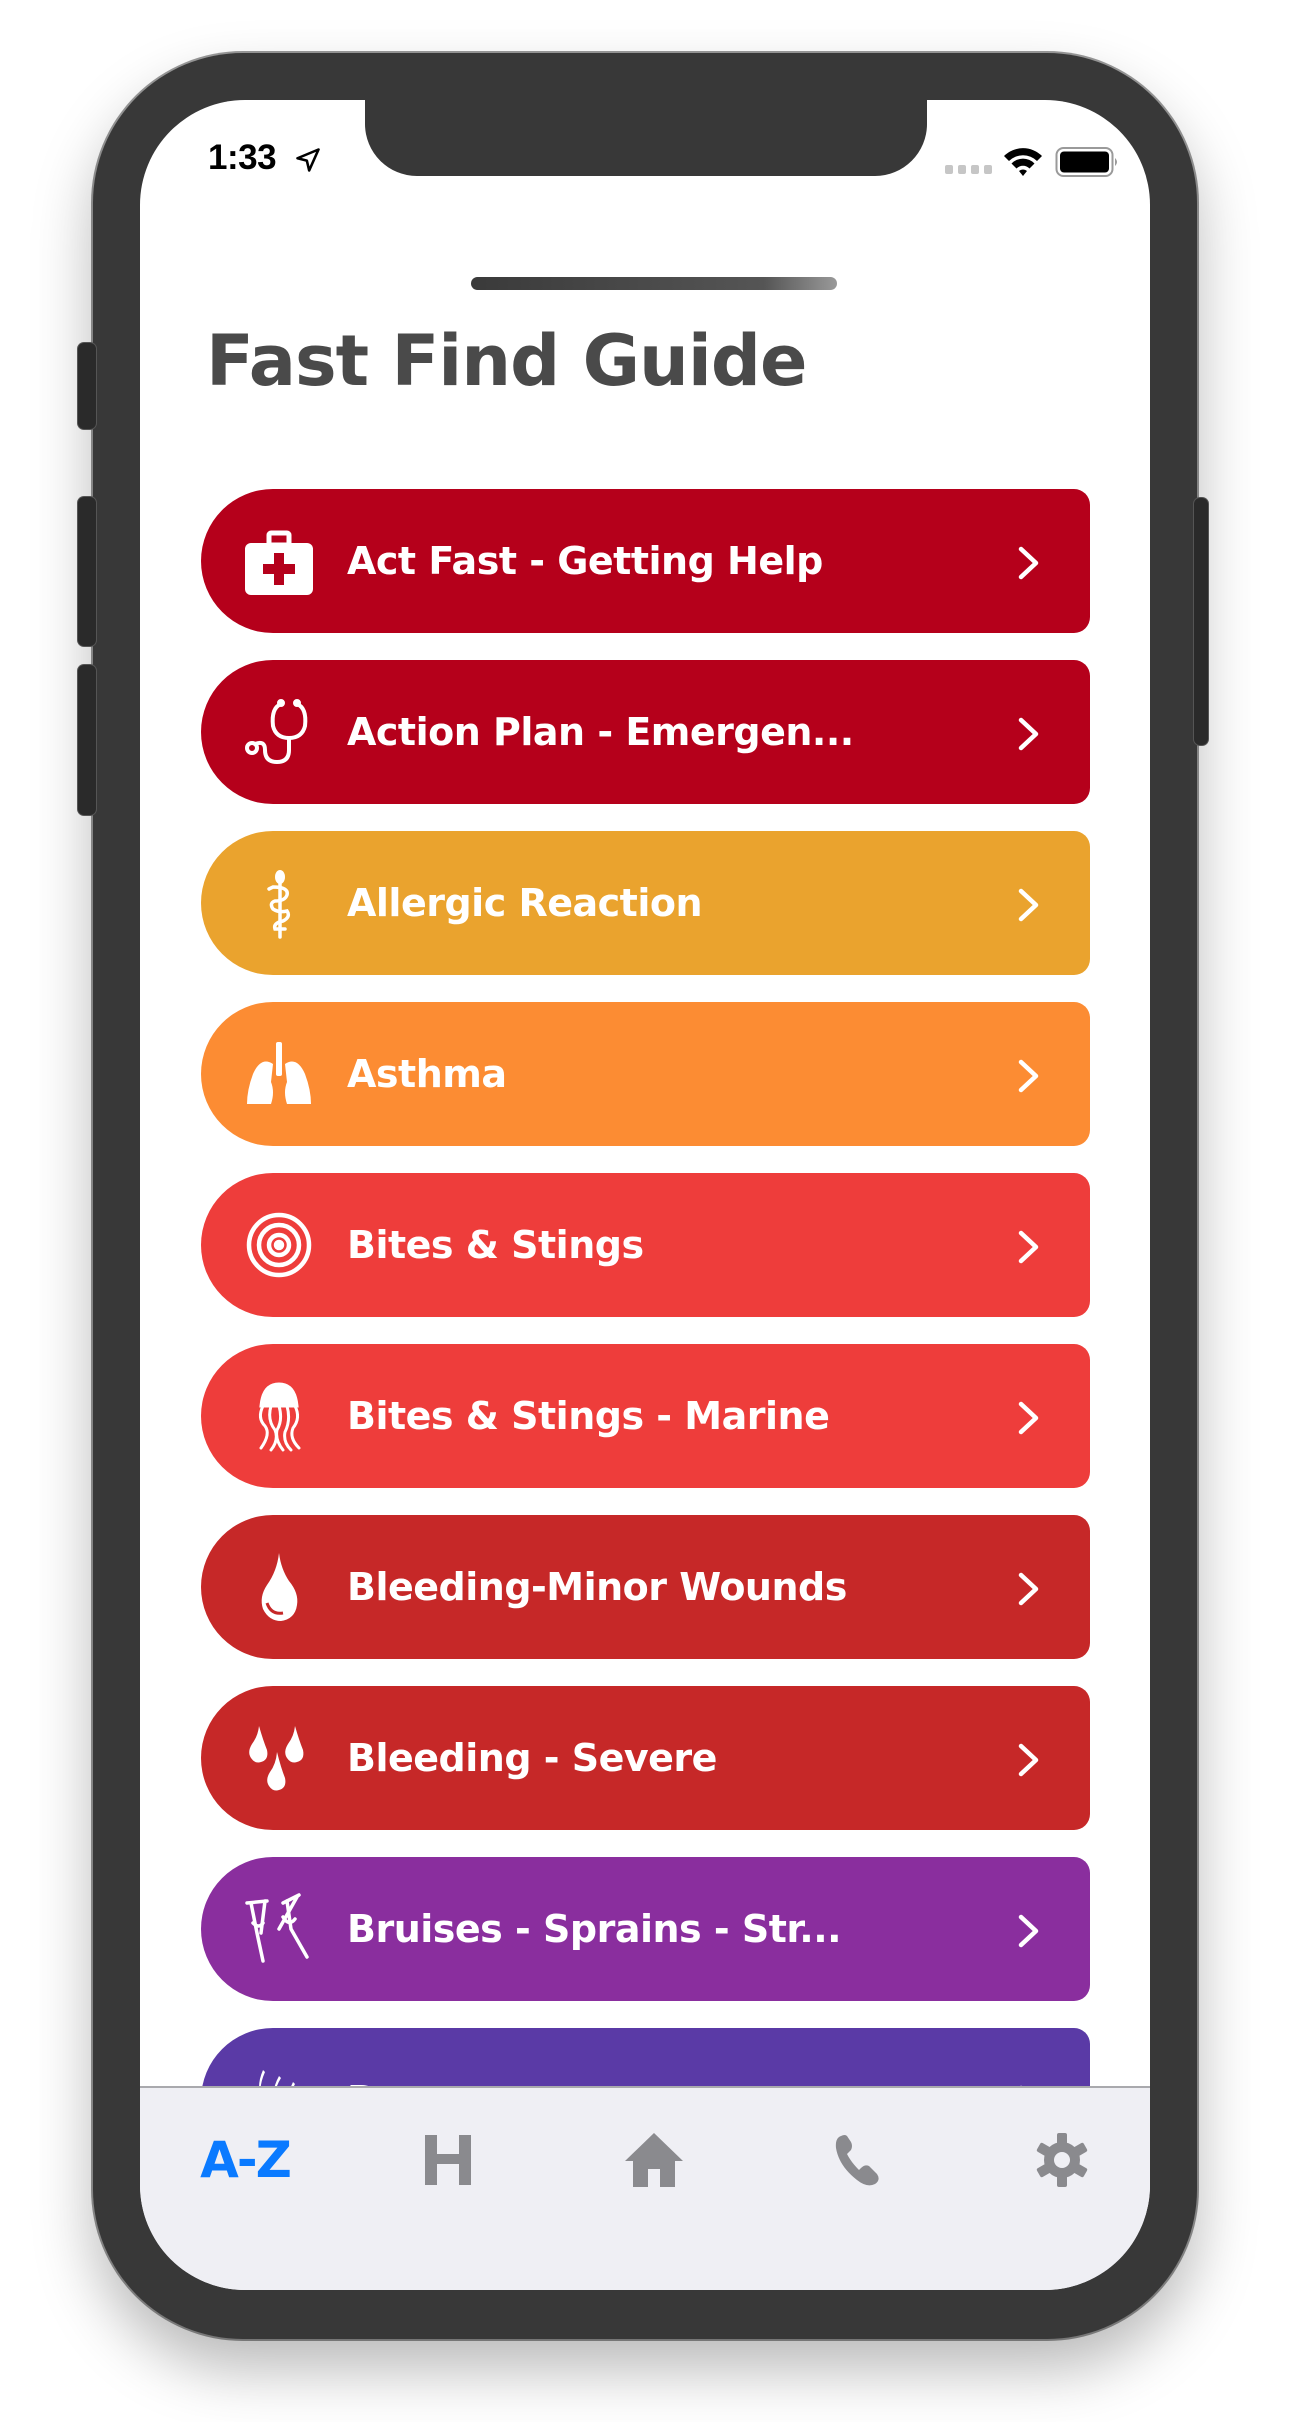 Image resolution: width=1290 pixels, height=2422 pixels. What do you see at coordinates (279, 1929) in the screenshot?
I see `crutches-icon` at bounding box center [279, 1929].